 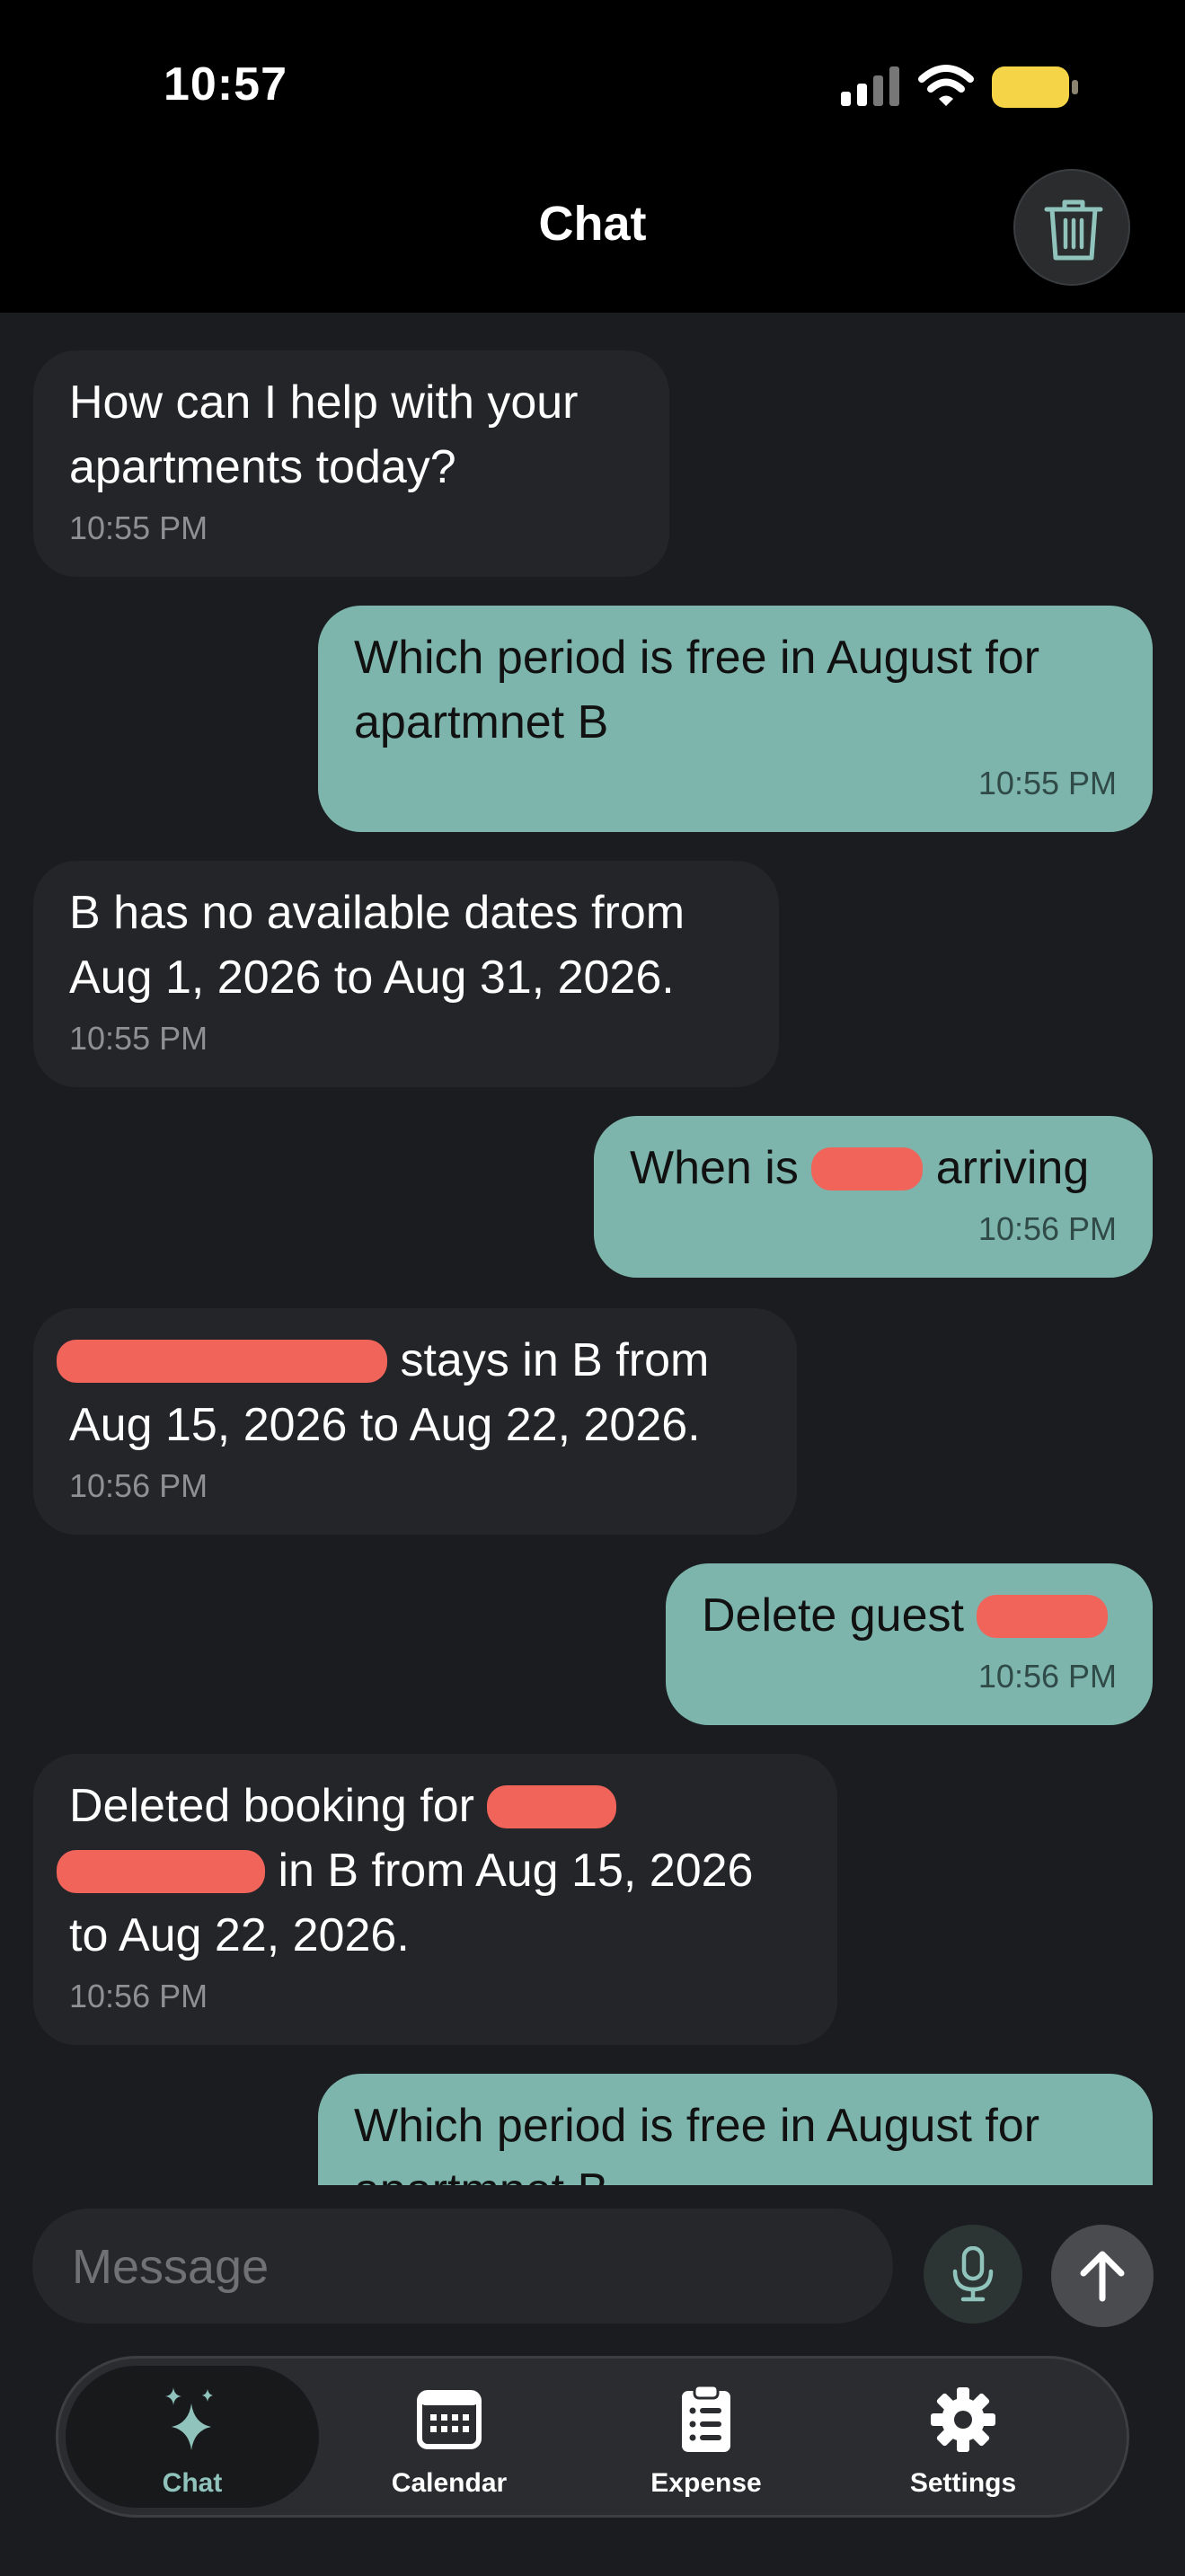 I want to click on message-input, so click(x=467, y=2267).